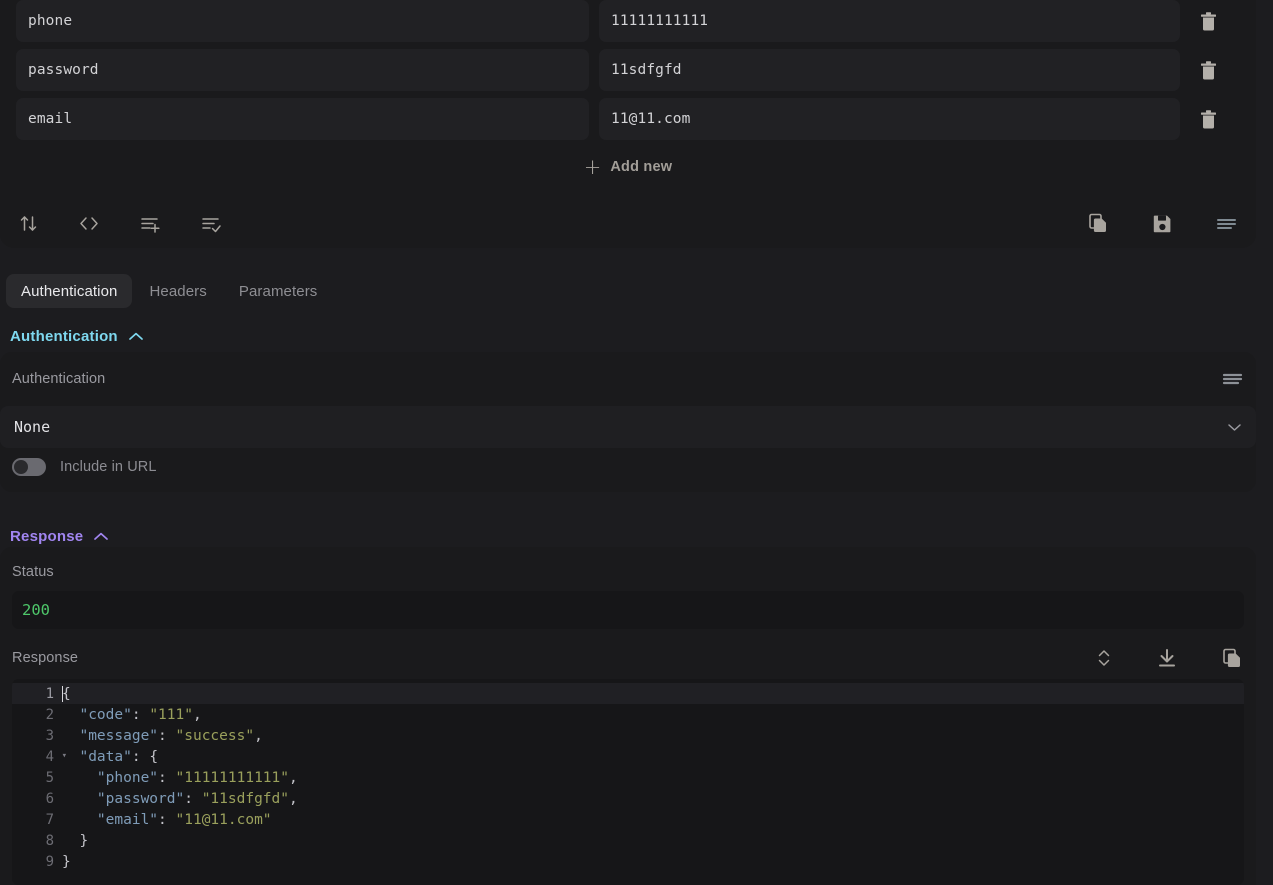 This screenshot has width=1273, height=885. I want to click on tab-headers: Headers, so click(177, 291).